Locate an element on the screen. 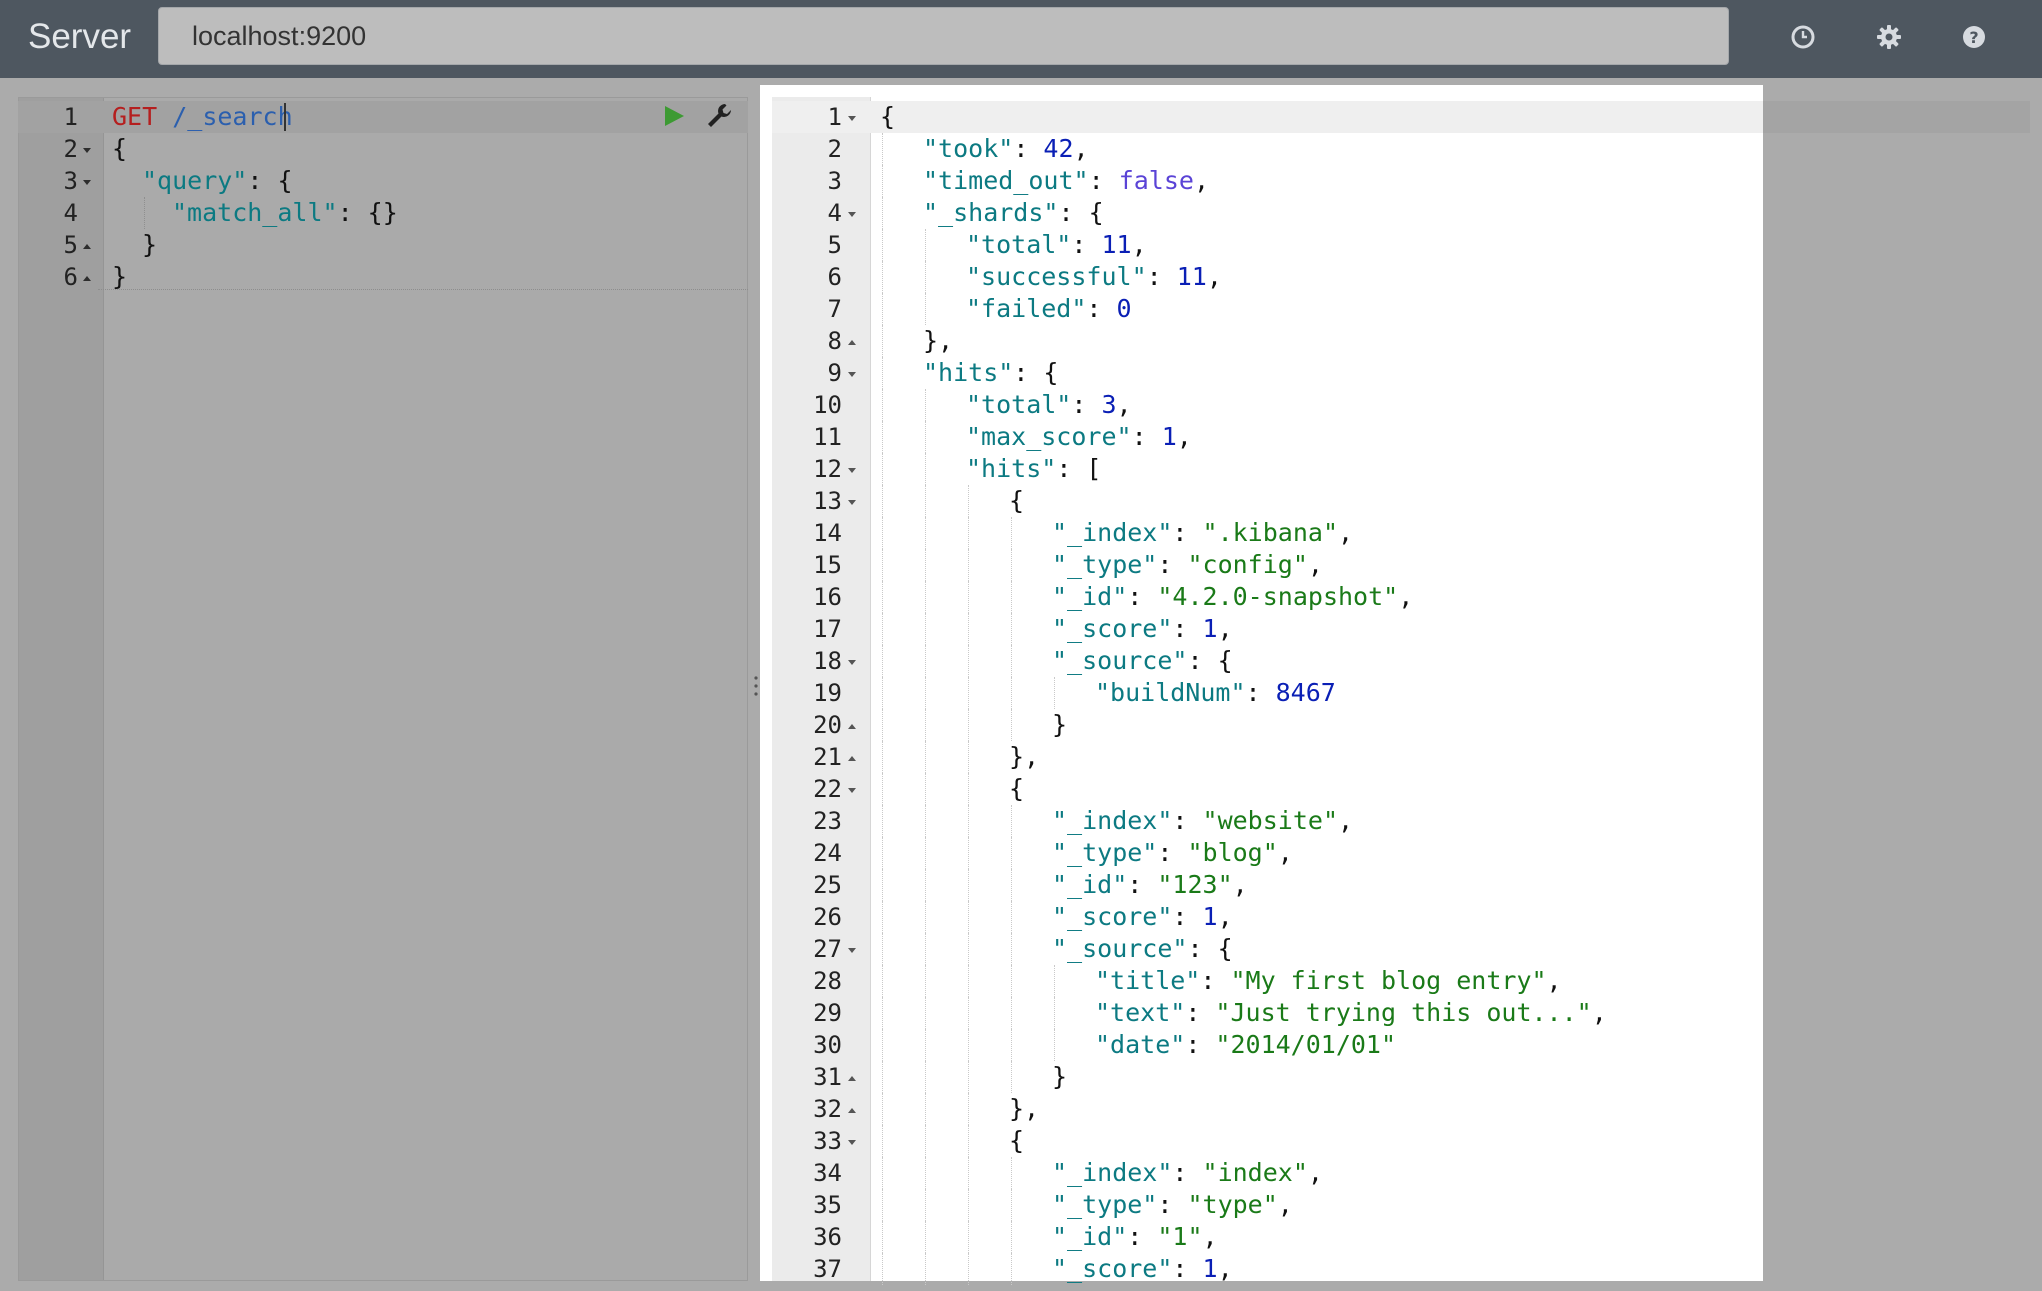 The image size is (2042, 1291). code-line: "total": 3, is located at coordinates (1049, 405).